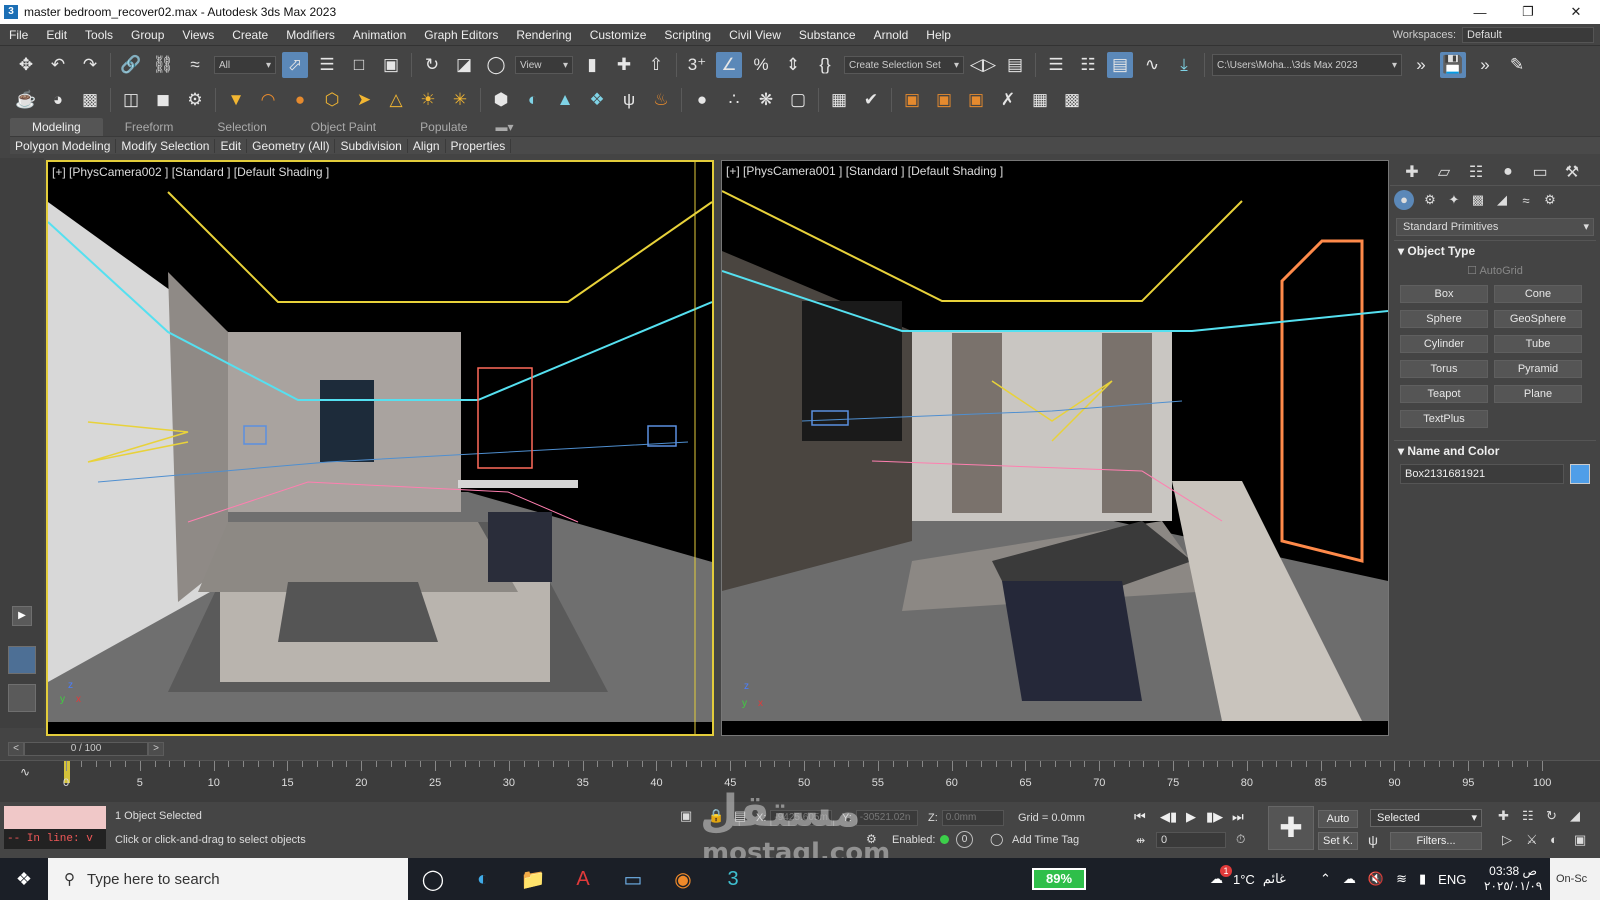 The width and height of the screenshot is (1600, 900). Describe the element at coordinates (633, 879) in the screenshot. I see `desktop-app-icon: ▭` at that location.